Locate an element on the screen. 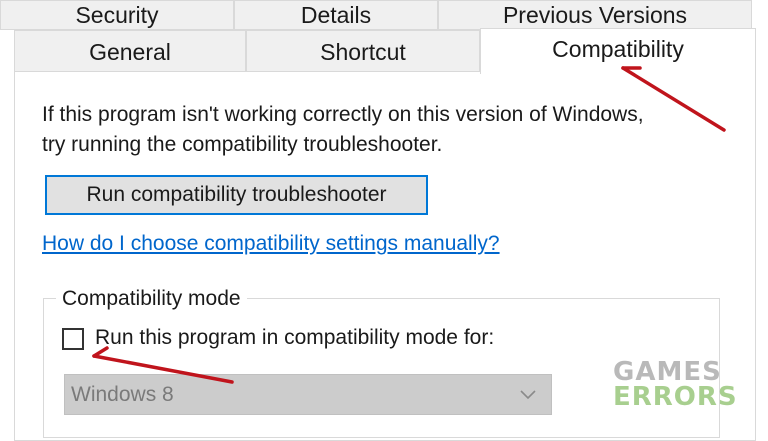 This screenshot has height=441, width=768. watermark-line-2: ERRORS is located at coordinates (675, 397).